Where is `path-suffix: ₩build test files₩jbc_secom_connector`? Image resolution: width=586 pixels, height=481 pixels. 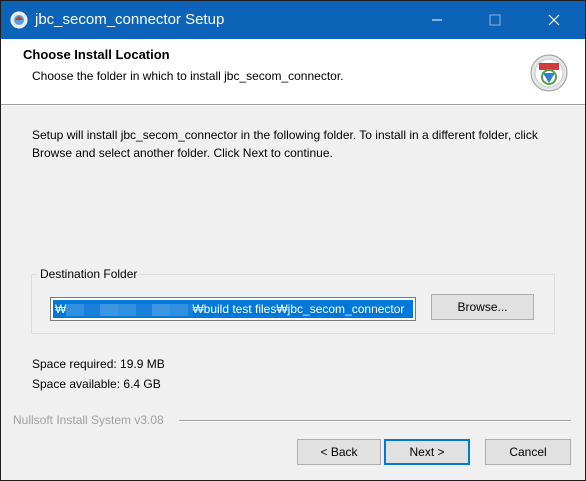 path-suffix: ₩build test files₩jbc_secom_connector is located at coordinates (298, 309).